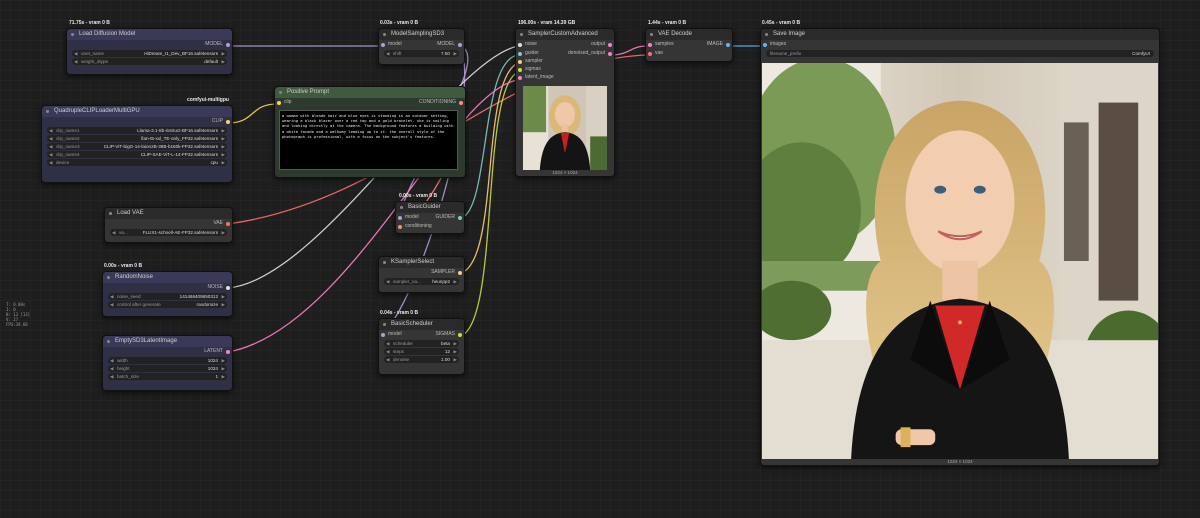 This screenshot has width=1200, height=518. What do you see at coordinates (586, 53) in the screenshot?
I see `denoised-output-label: denoised_output` at bounding box center [586, 53].